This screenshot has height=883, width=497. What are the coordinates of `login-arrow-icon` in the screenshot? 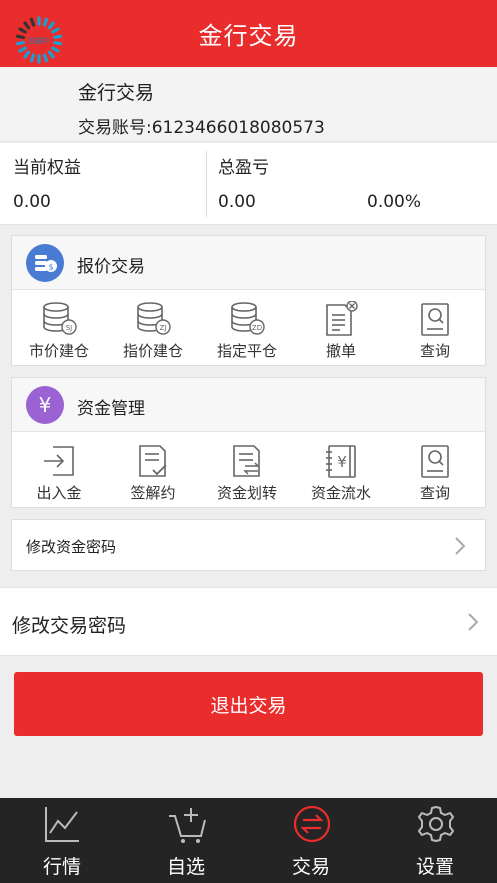 It's located at (59, 461).